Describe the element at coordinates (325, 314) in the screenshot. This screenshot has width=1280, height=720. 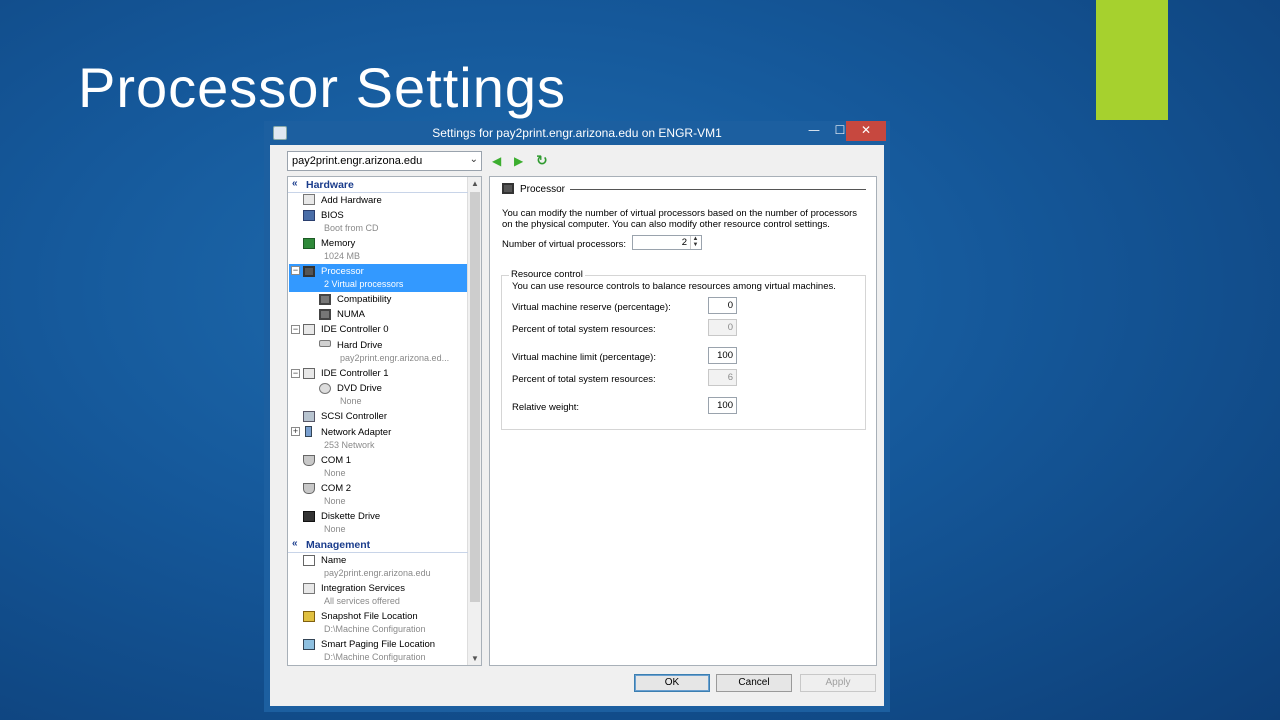
I see `numa-icon` at that location.